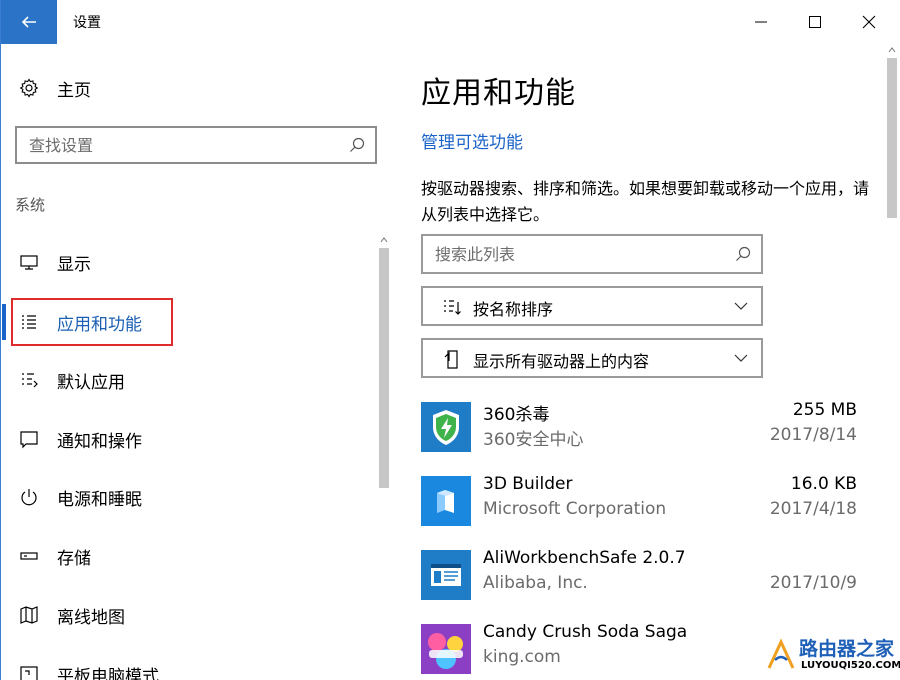  What do you see at coordinates (99, 441) in the screenshot?
I see `sidebar-item-label: 通知和操作` at bounding box center [99, 441].